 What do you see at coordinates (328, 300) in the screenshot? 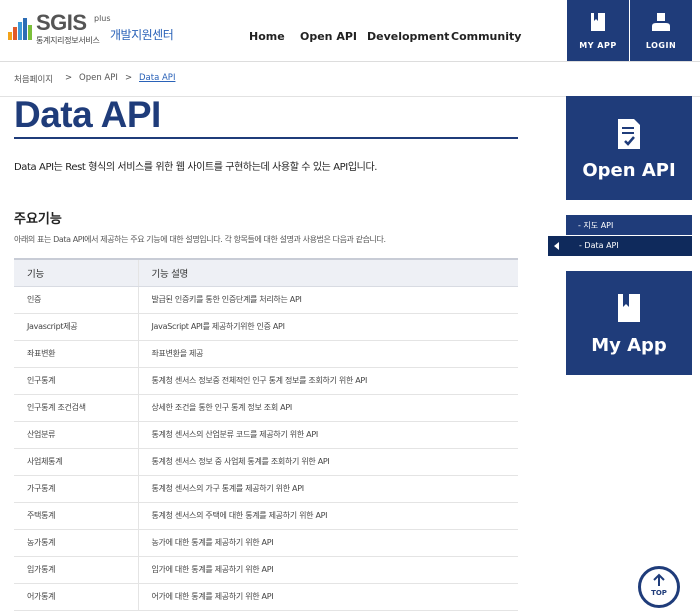
I see `feature-description-cell: 발급된 인증키를 통한 인증단계를 처리하는 API` at bounding box center [328, 300].